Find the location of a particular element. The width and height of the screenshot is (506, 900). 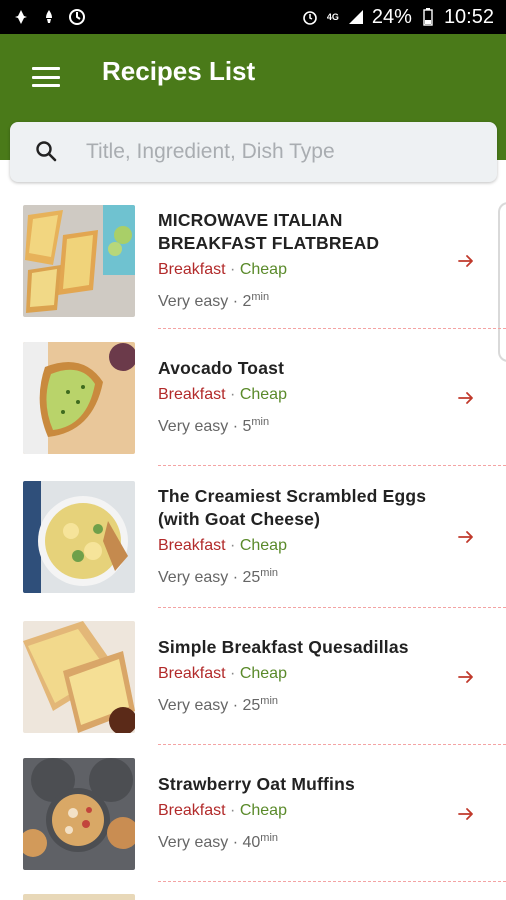

network-type-icon: 4G is located at coordinates (332, 17).